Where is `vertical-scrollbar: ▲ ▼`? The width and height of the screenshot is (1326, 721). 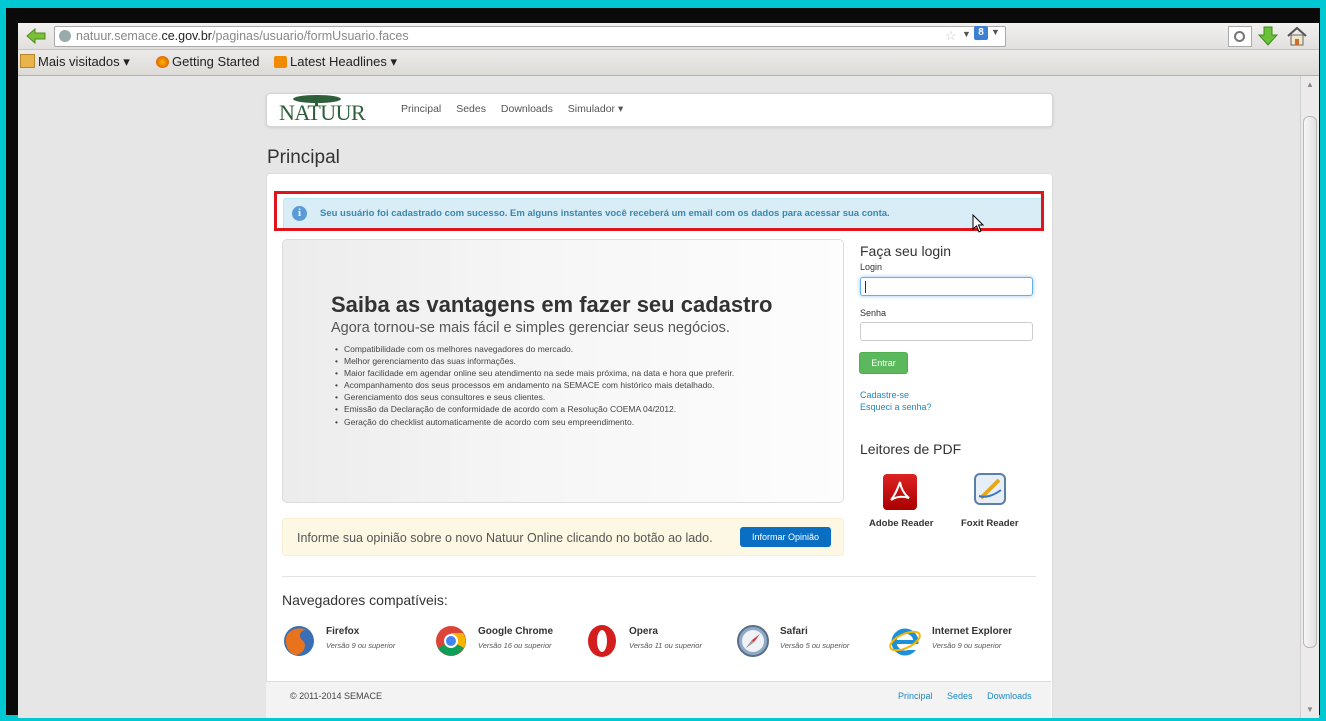 vertical-scrollbar: ▲ ▼ is located at coordinates (1309, 397).